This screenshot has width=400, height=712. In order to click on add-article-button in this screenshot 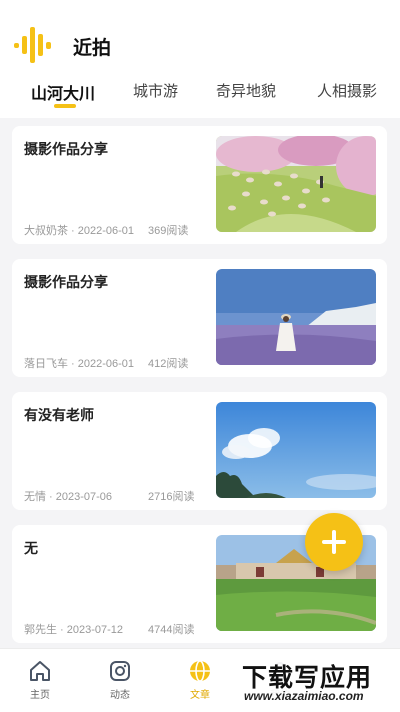, I will do `click(334, 542)`.